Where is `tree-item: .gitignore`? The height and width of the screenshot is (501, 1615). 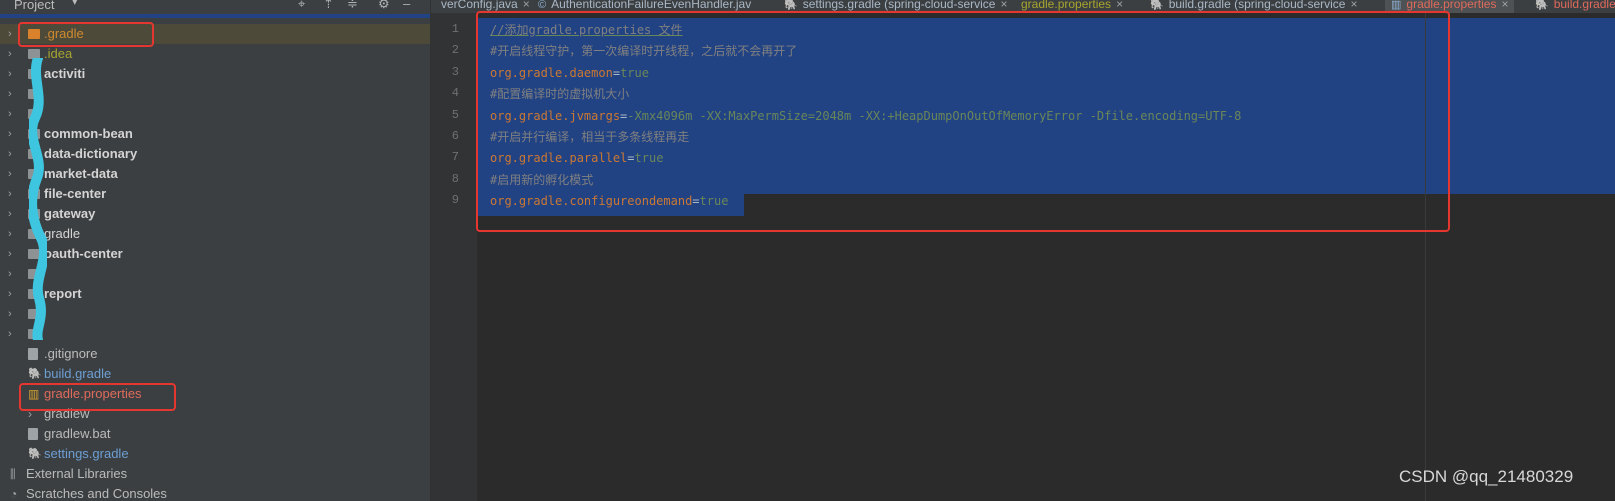
tree-item: .gitignore is located at coordinates (215, 354).